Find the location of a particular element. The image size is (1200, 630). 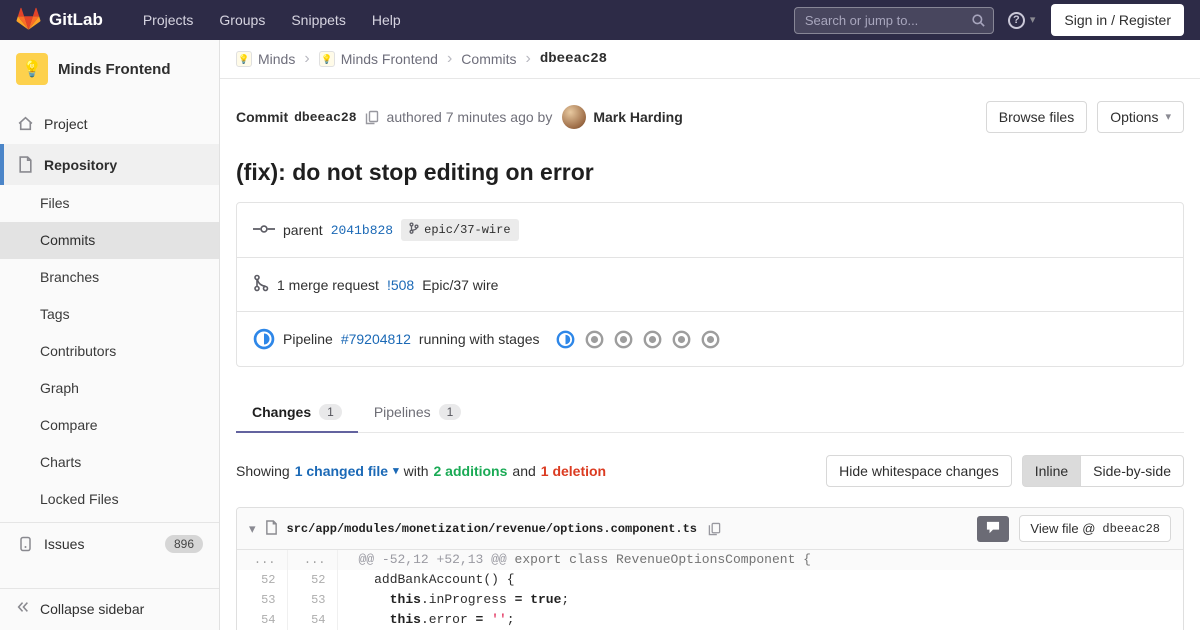

sidebar-item-issues: Issues 896 is located at coordinates (109, 544).